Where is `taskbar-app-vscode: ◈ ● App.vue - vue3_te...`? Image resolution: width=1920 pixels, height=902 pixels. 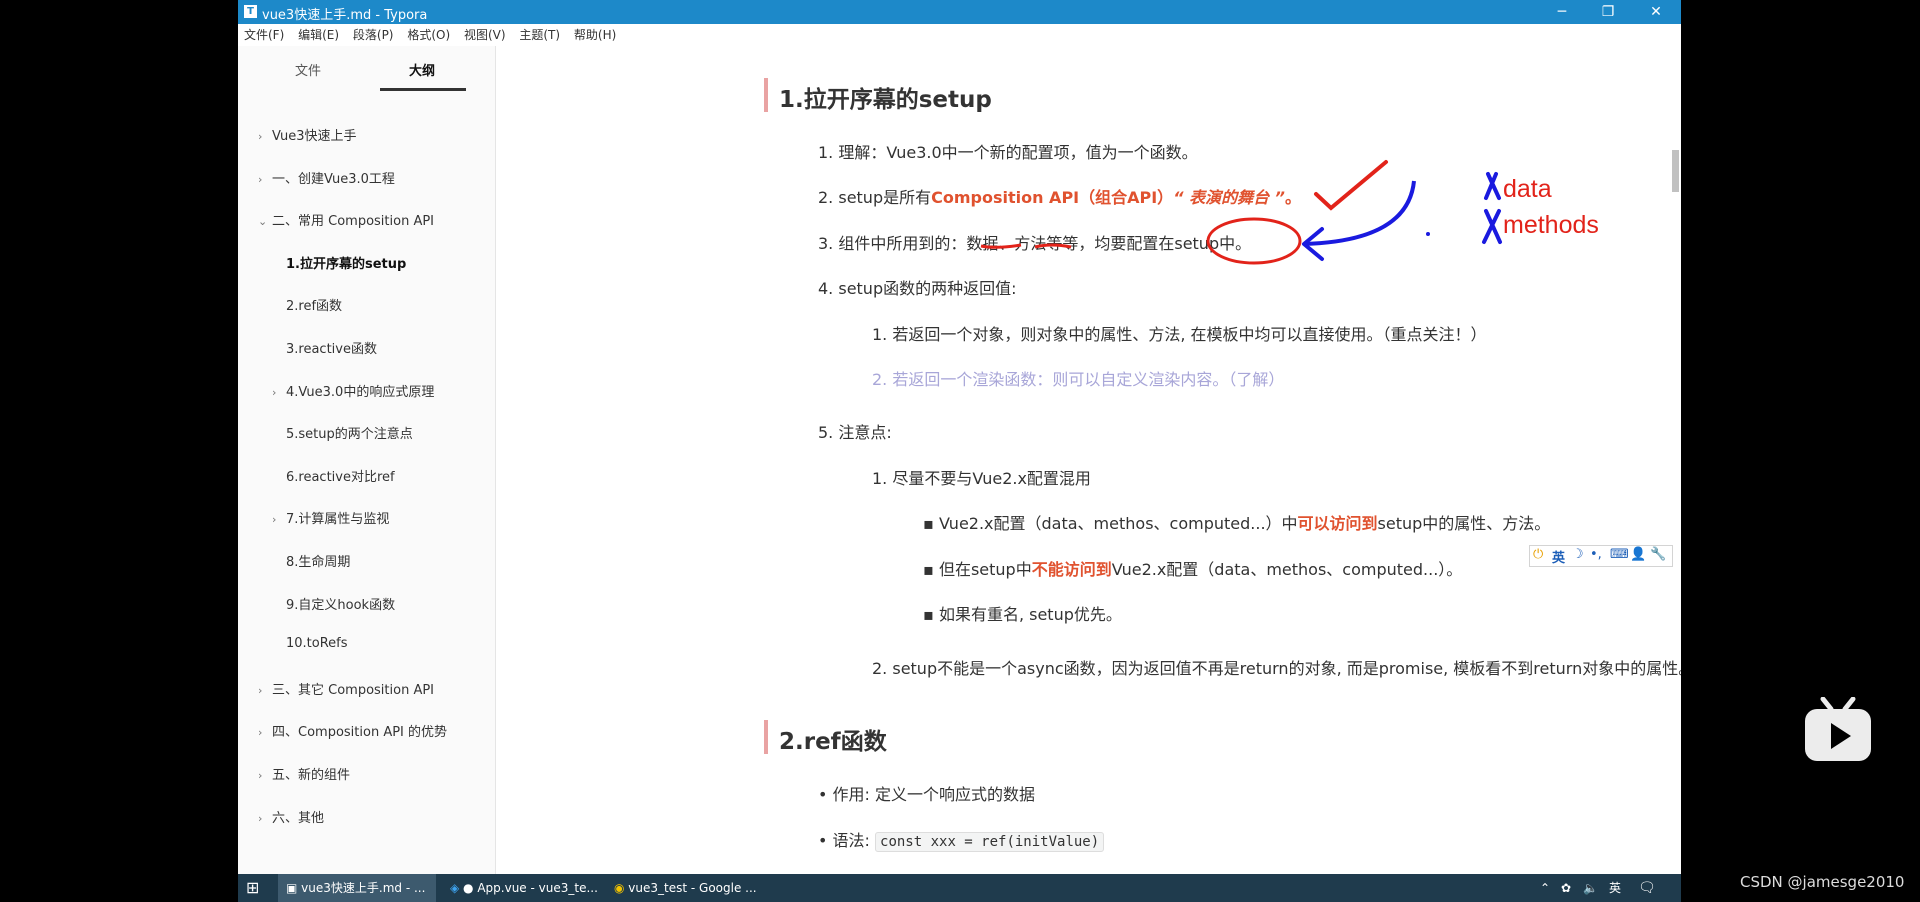
taskbar-app-vscode: ◈ ● App.vue - vue3_te... is located at coordinates (522, 888).